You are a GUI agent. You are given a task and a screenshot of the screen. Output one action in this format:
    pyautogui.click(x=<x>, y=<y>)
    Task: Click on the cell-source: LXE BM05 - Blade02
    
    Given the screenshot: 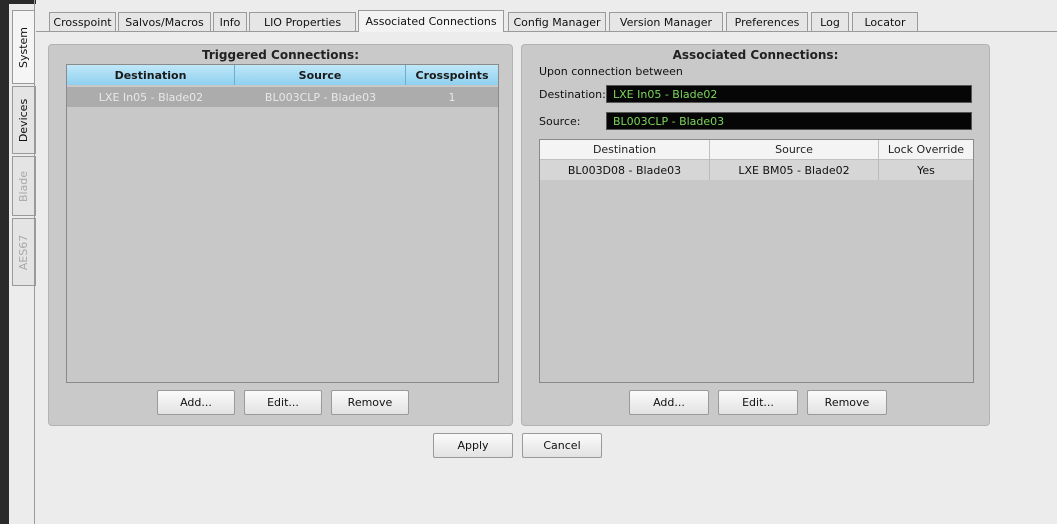 What is the action you would take?
    pyautogui.click(x=794, y=170)
    